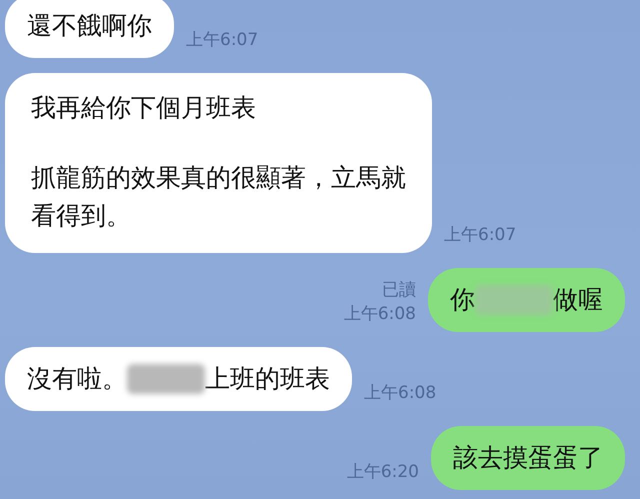 The width and height of the screenshot is (640, 499). I want to click on message-text: 上班的班表, so click(267, 379).